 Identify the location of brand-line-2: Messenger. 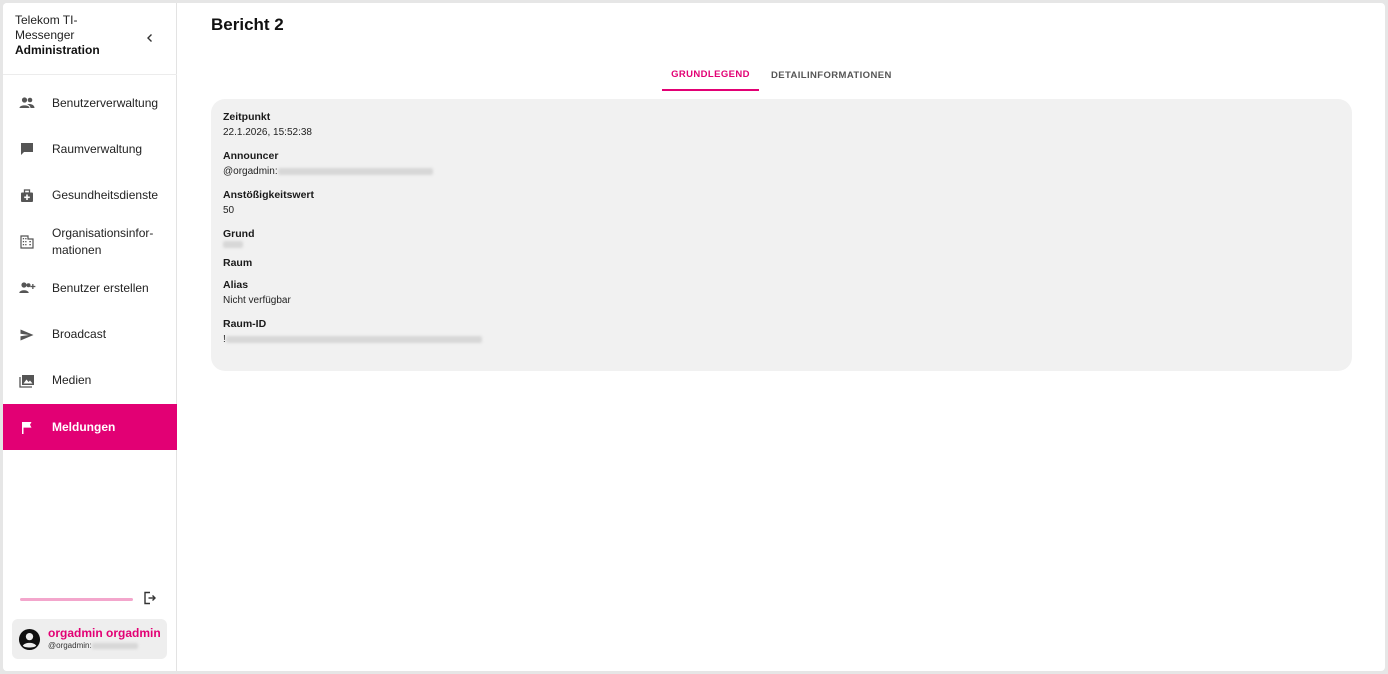
(45, 35).